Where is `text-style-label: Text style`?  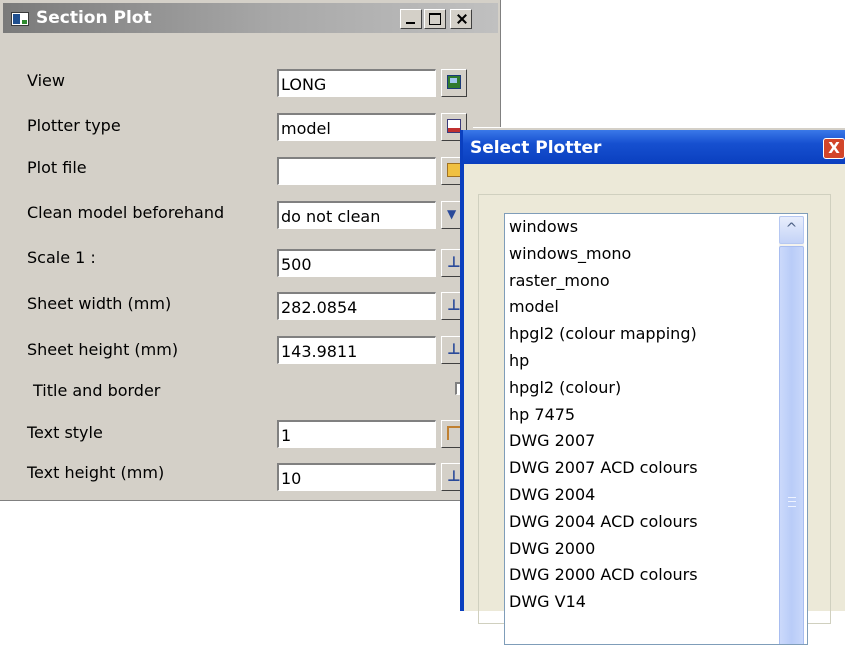 text-style-label: Text style is located at coordinates (65, 432).